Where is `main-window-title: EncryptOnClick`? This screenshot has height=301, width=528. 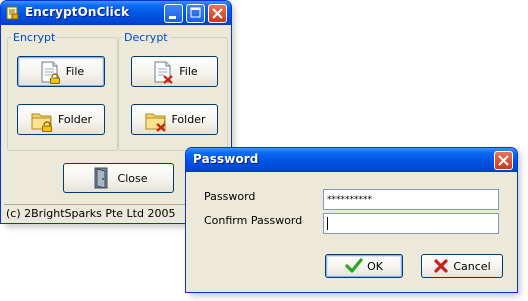
main-window-title: EncryptOnClick is located at coordinates (77, 12).